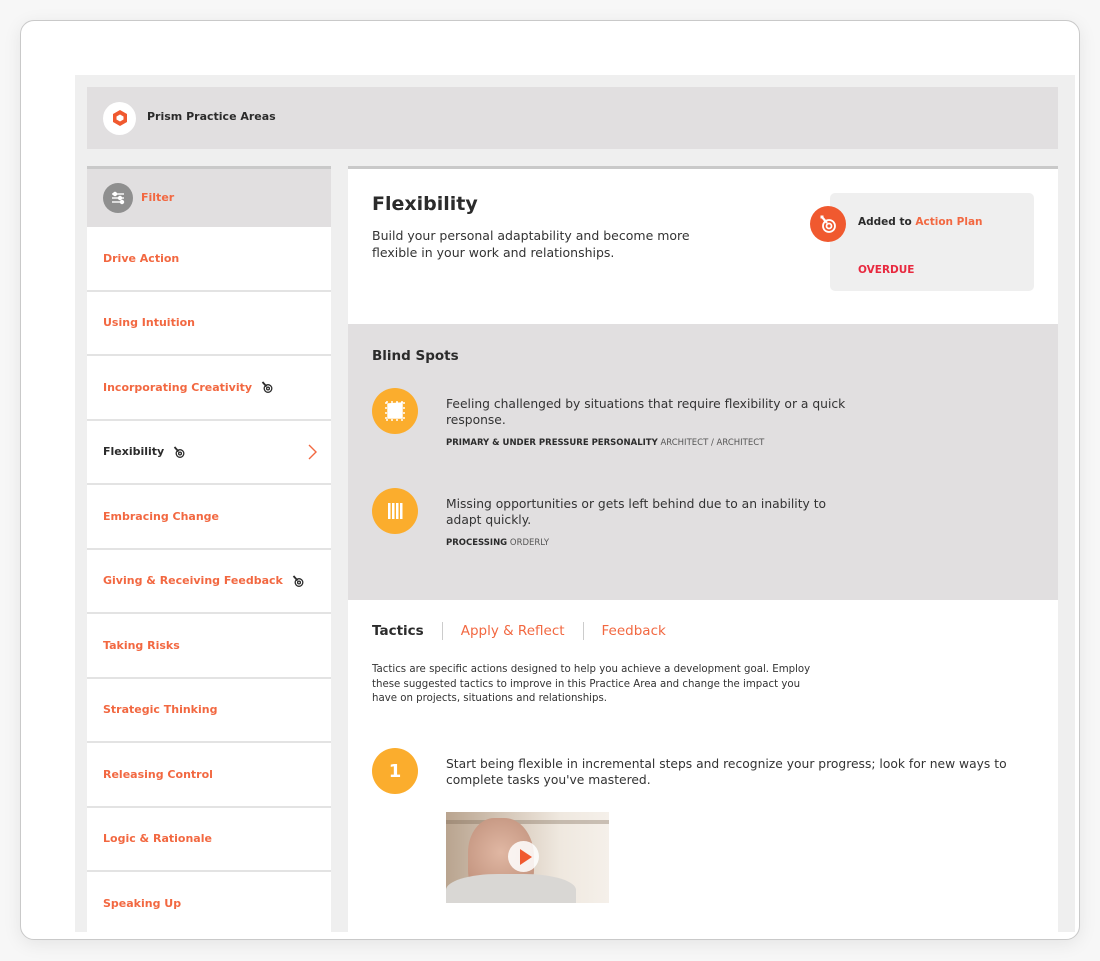 The height and width of the screenshot is (961, 1100). What do you see at coordinates (395, 771) in the screenshot?
I see `tactic-number: 1` at bounding box center [395, 771].